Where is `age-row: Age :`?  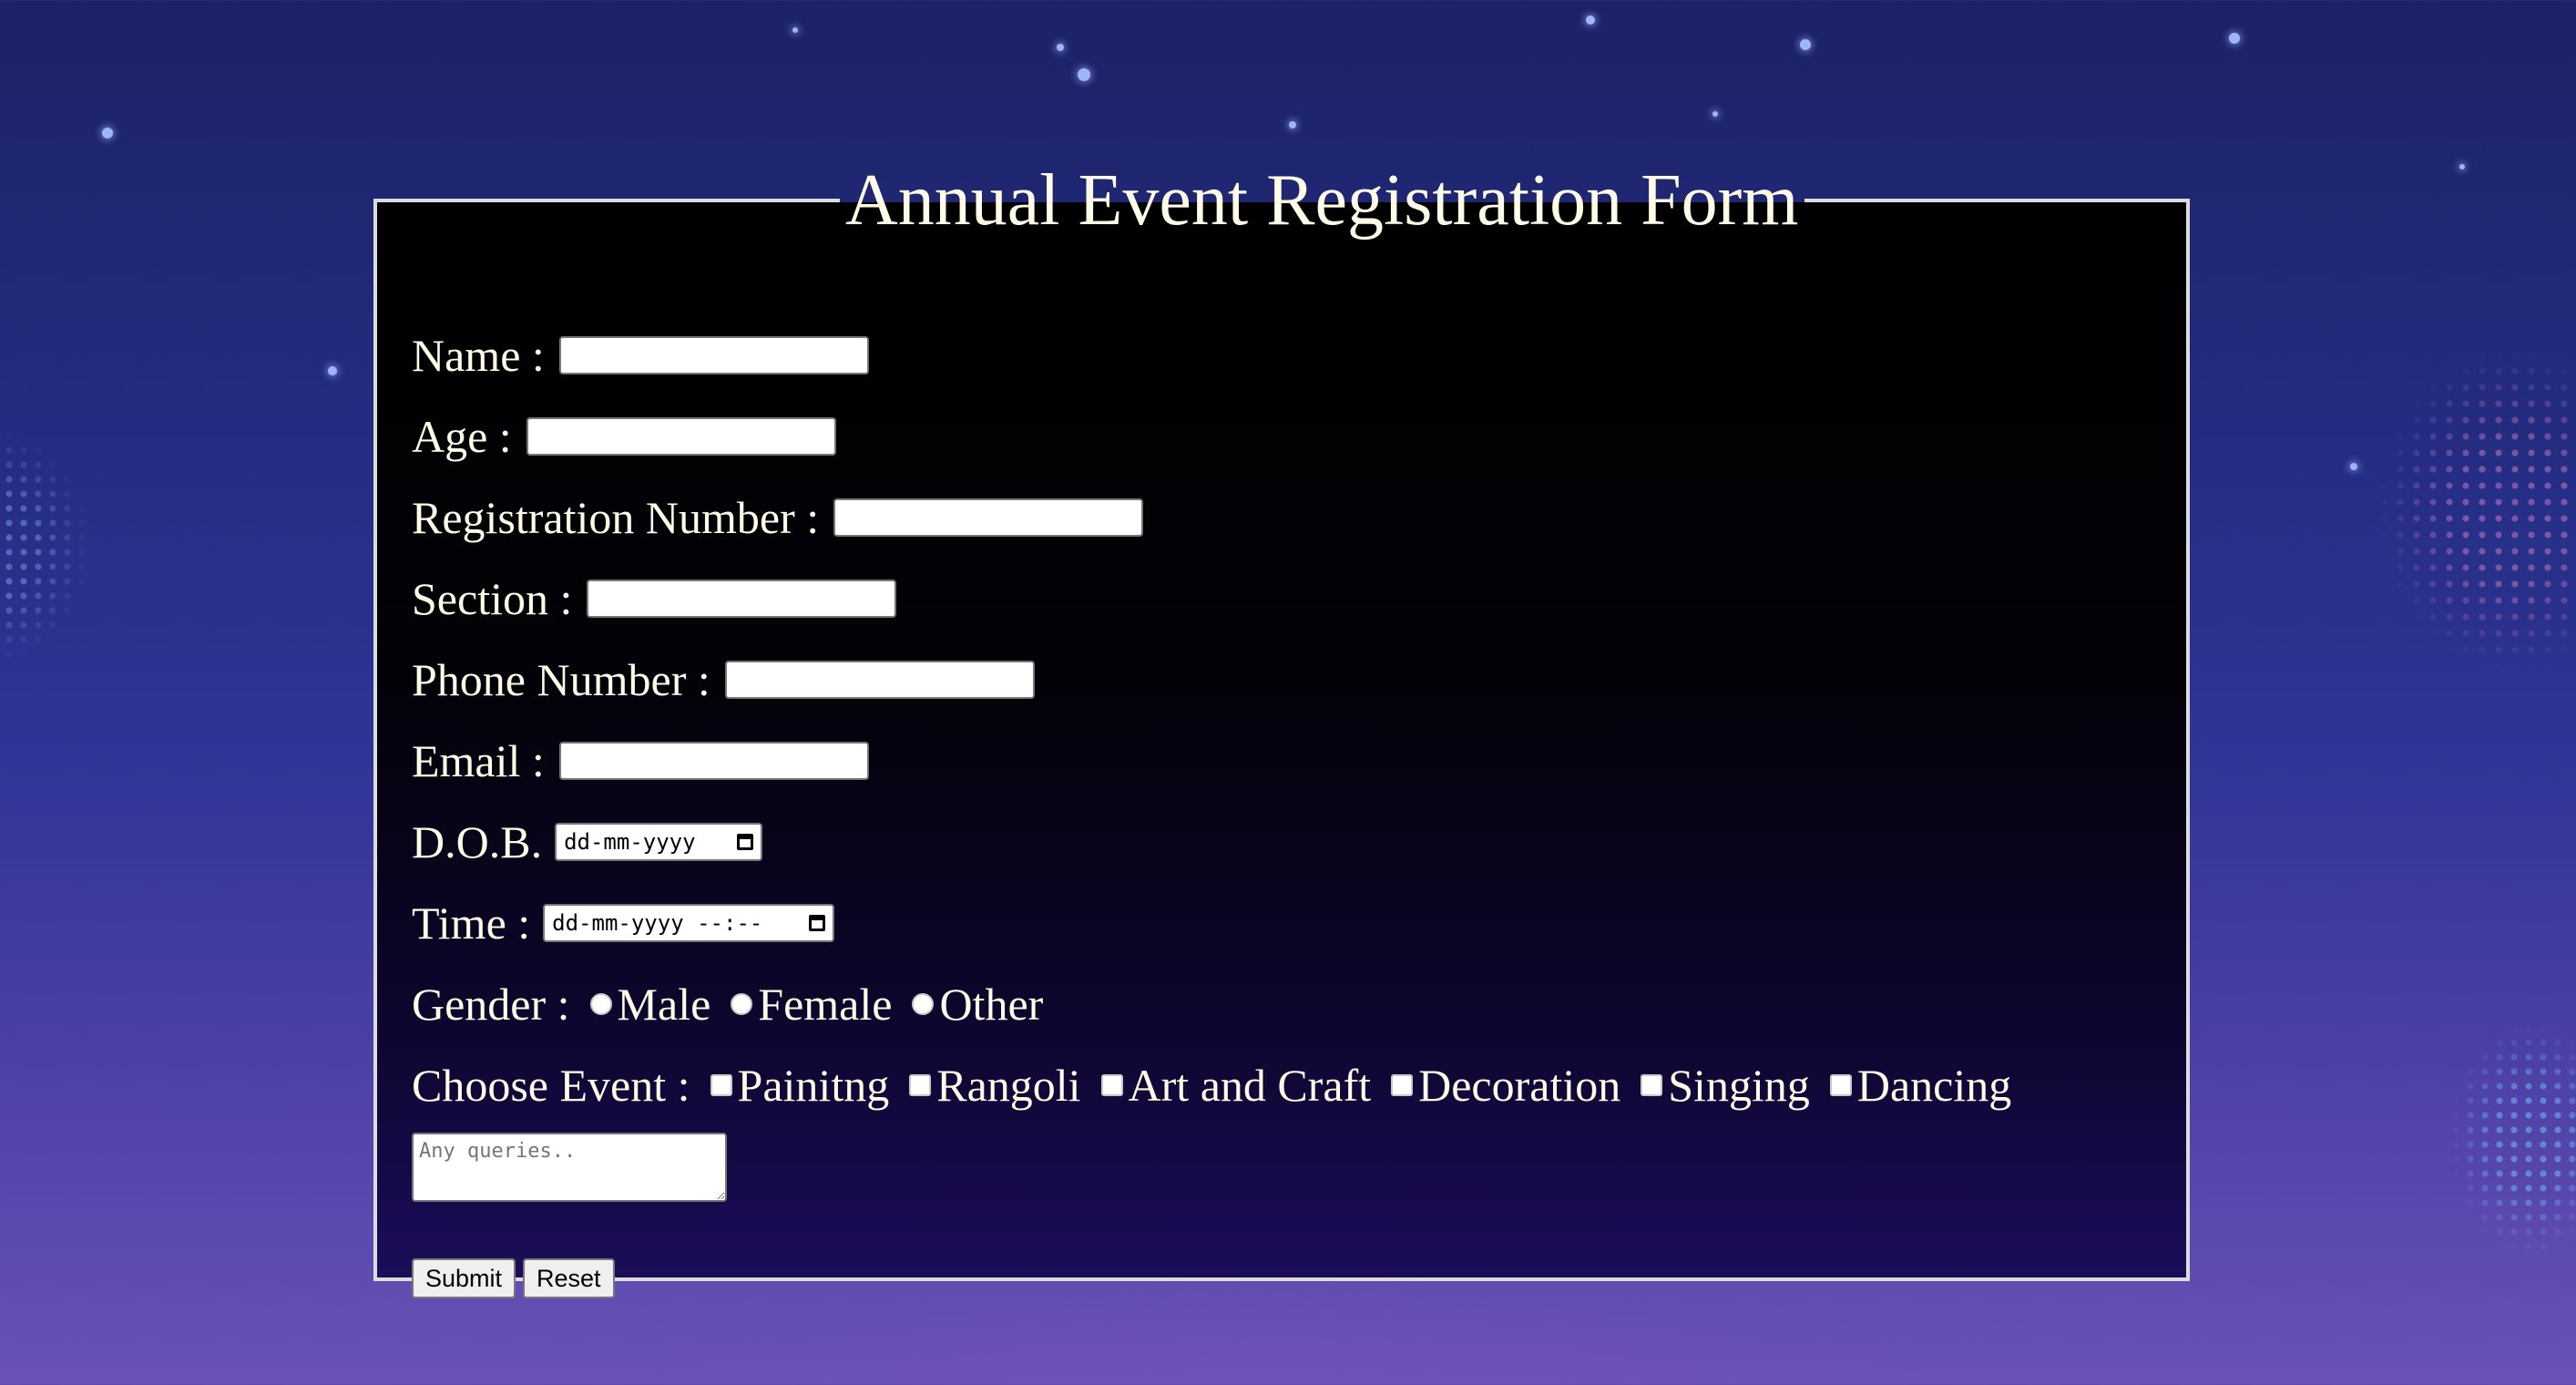 age-row: Age : is located at coordinates (624, 437).